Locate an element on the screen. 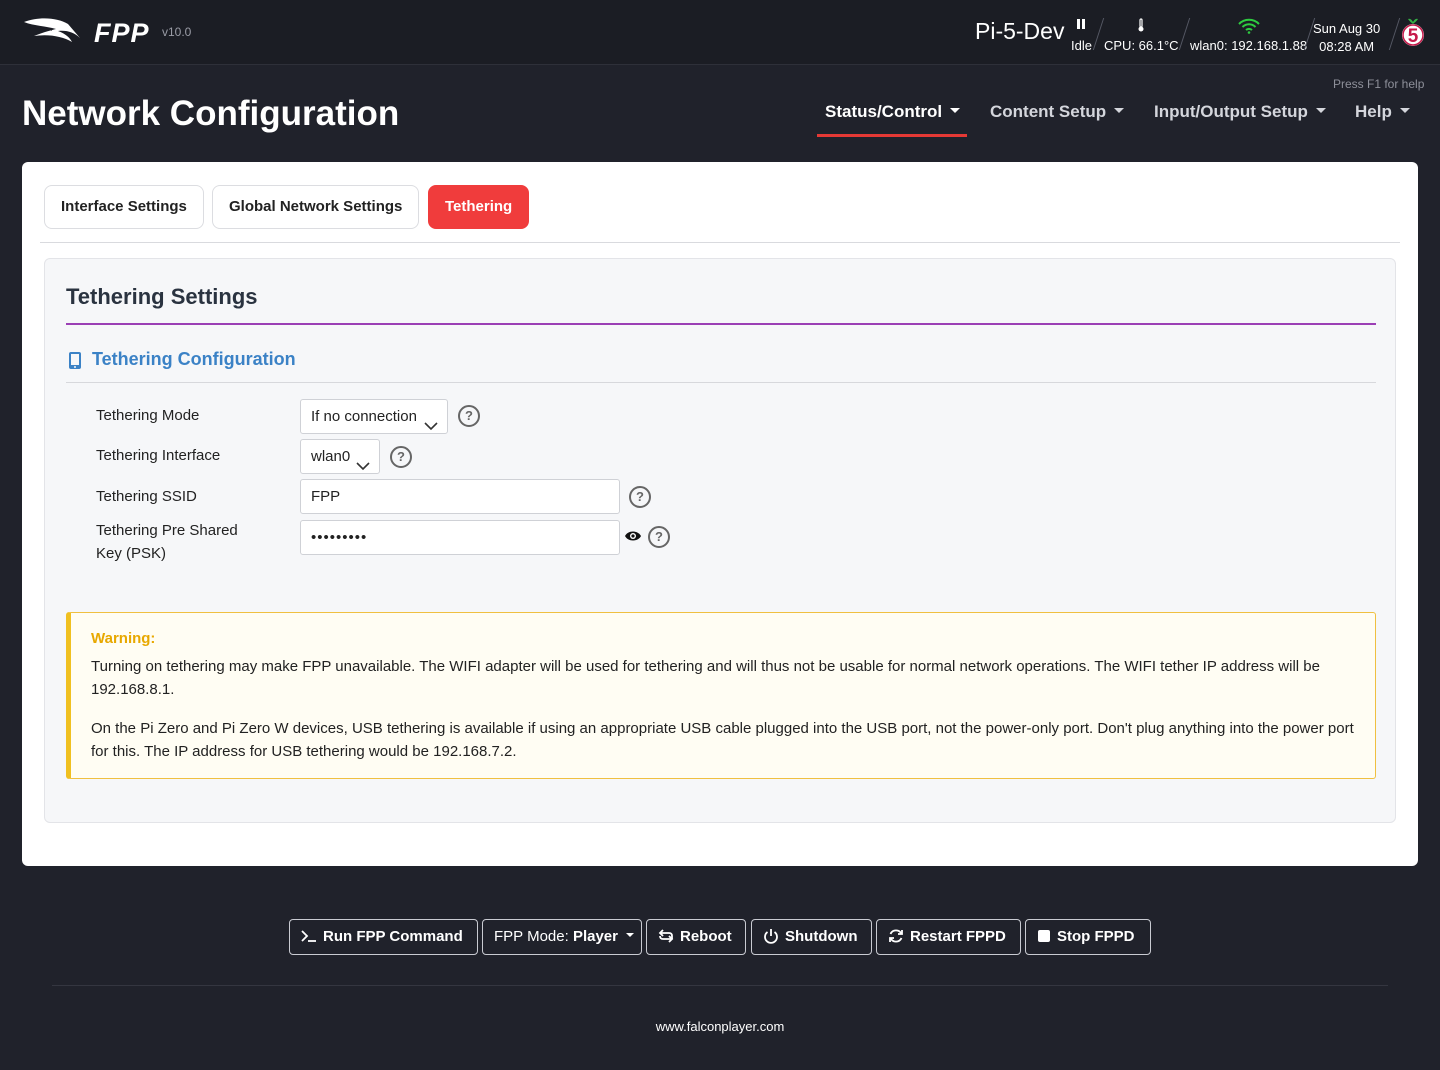 This screenshot has height=1070, width=1440. page-title: Network Configuration is located at coordinates (211, 113).